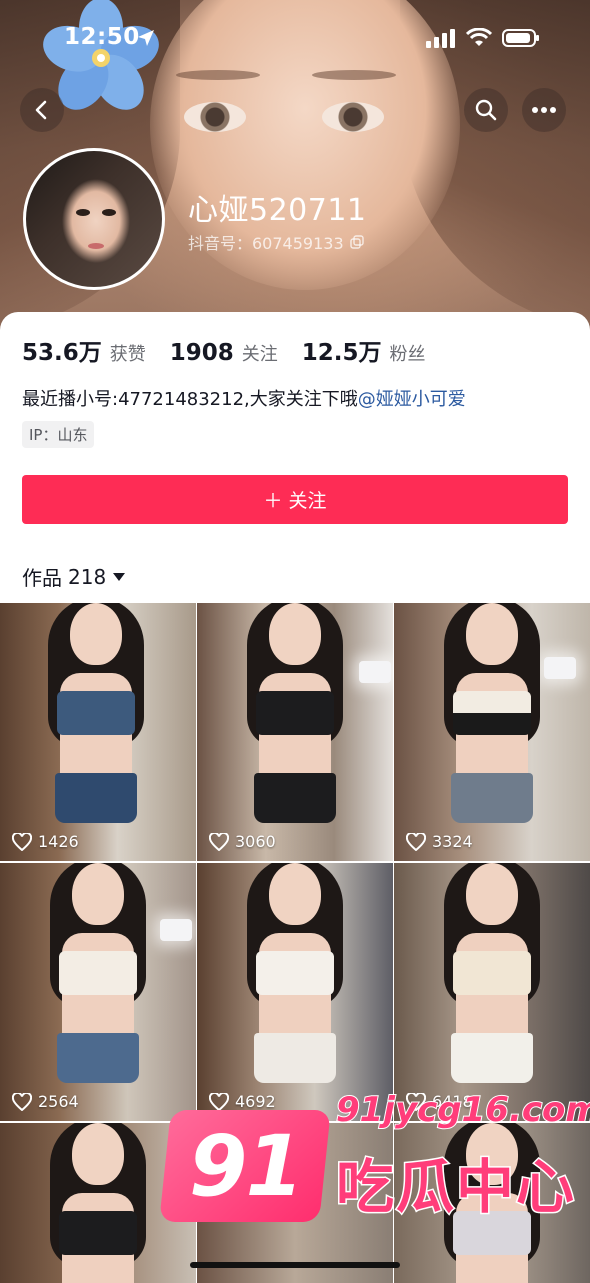 Image resolution: width=590 pixels, height=1283 pixels. I want to click on profile-stats: 53.6万 获赞 1908 关注 12.5万 粉丝, so click(236, 350).